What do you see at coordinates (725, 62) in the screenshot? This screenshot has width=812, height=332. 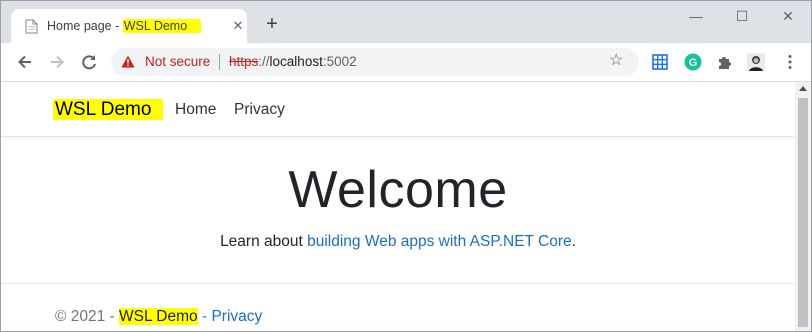 I see `extensions-puzzle-icon` at bounding box center [725, 62].